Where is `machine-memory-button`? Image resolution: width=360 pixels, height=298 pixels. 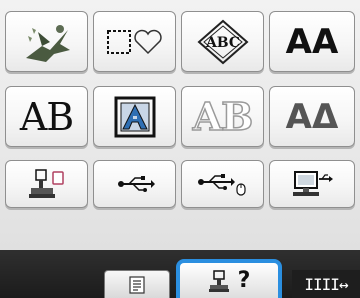
machine-memory-button is located at coordinates (46, 184).